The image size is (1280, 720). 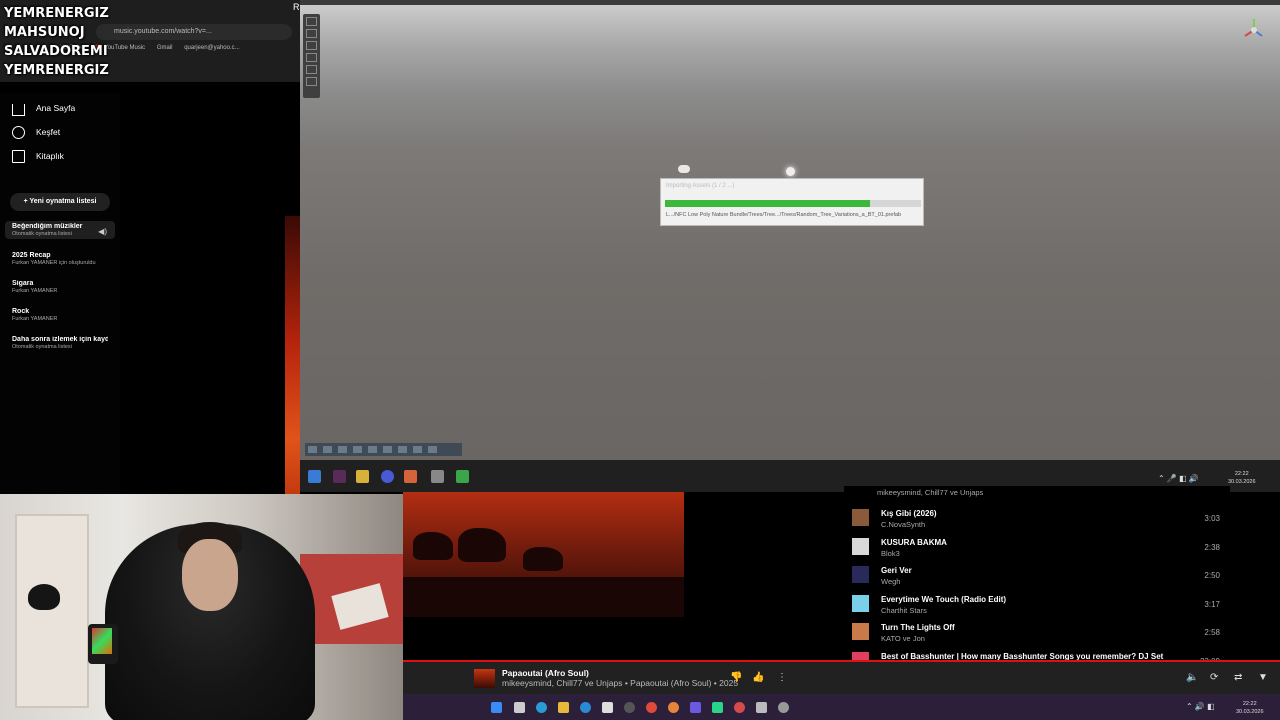 I want to click on volume-icon: 🔈, so click(x=1192, y=677).